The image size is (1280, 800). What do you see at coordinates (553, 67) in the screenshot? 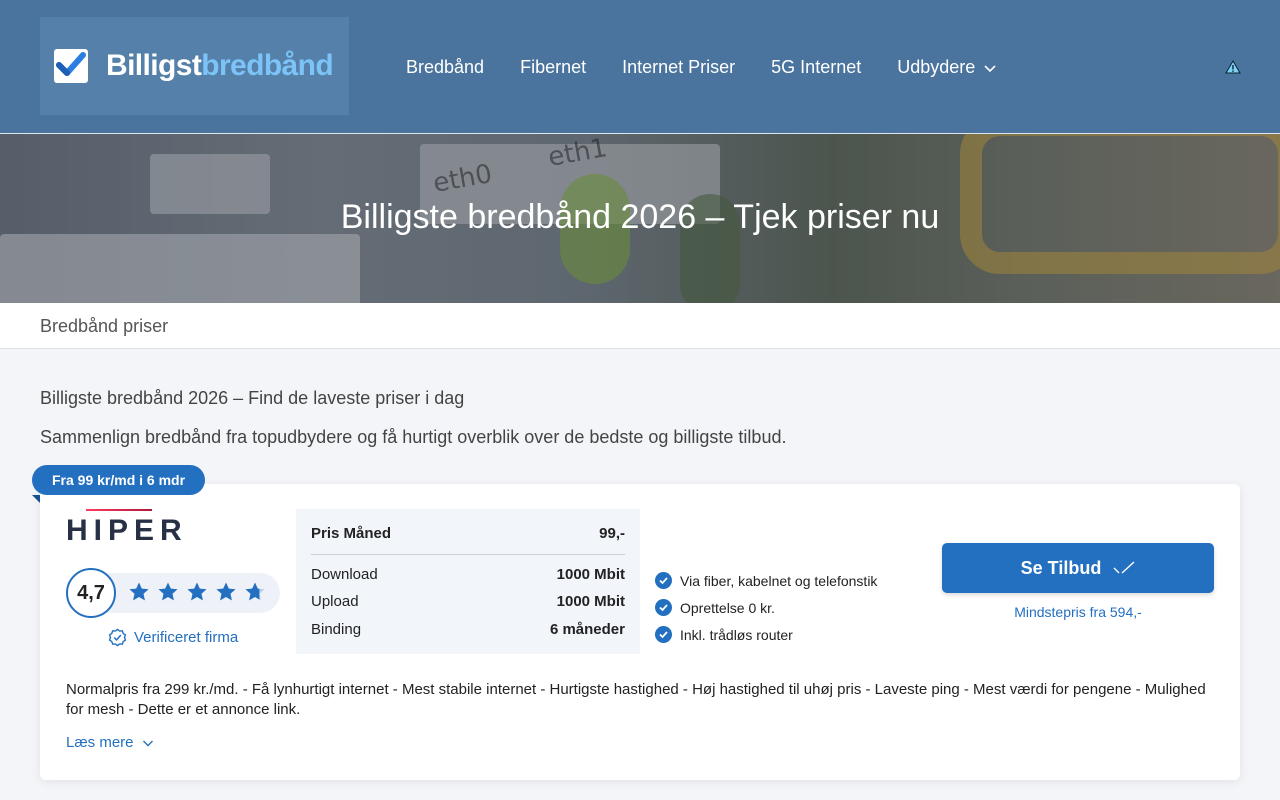
I see `nav-item-fibernet: Fibernet` at bounding box center [553, 67].